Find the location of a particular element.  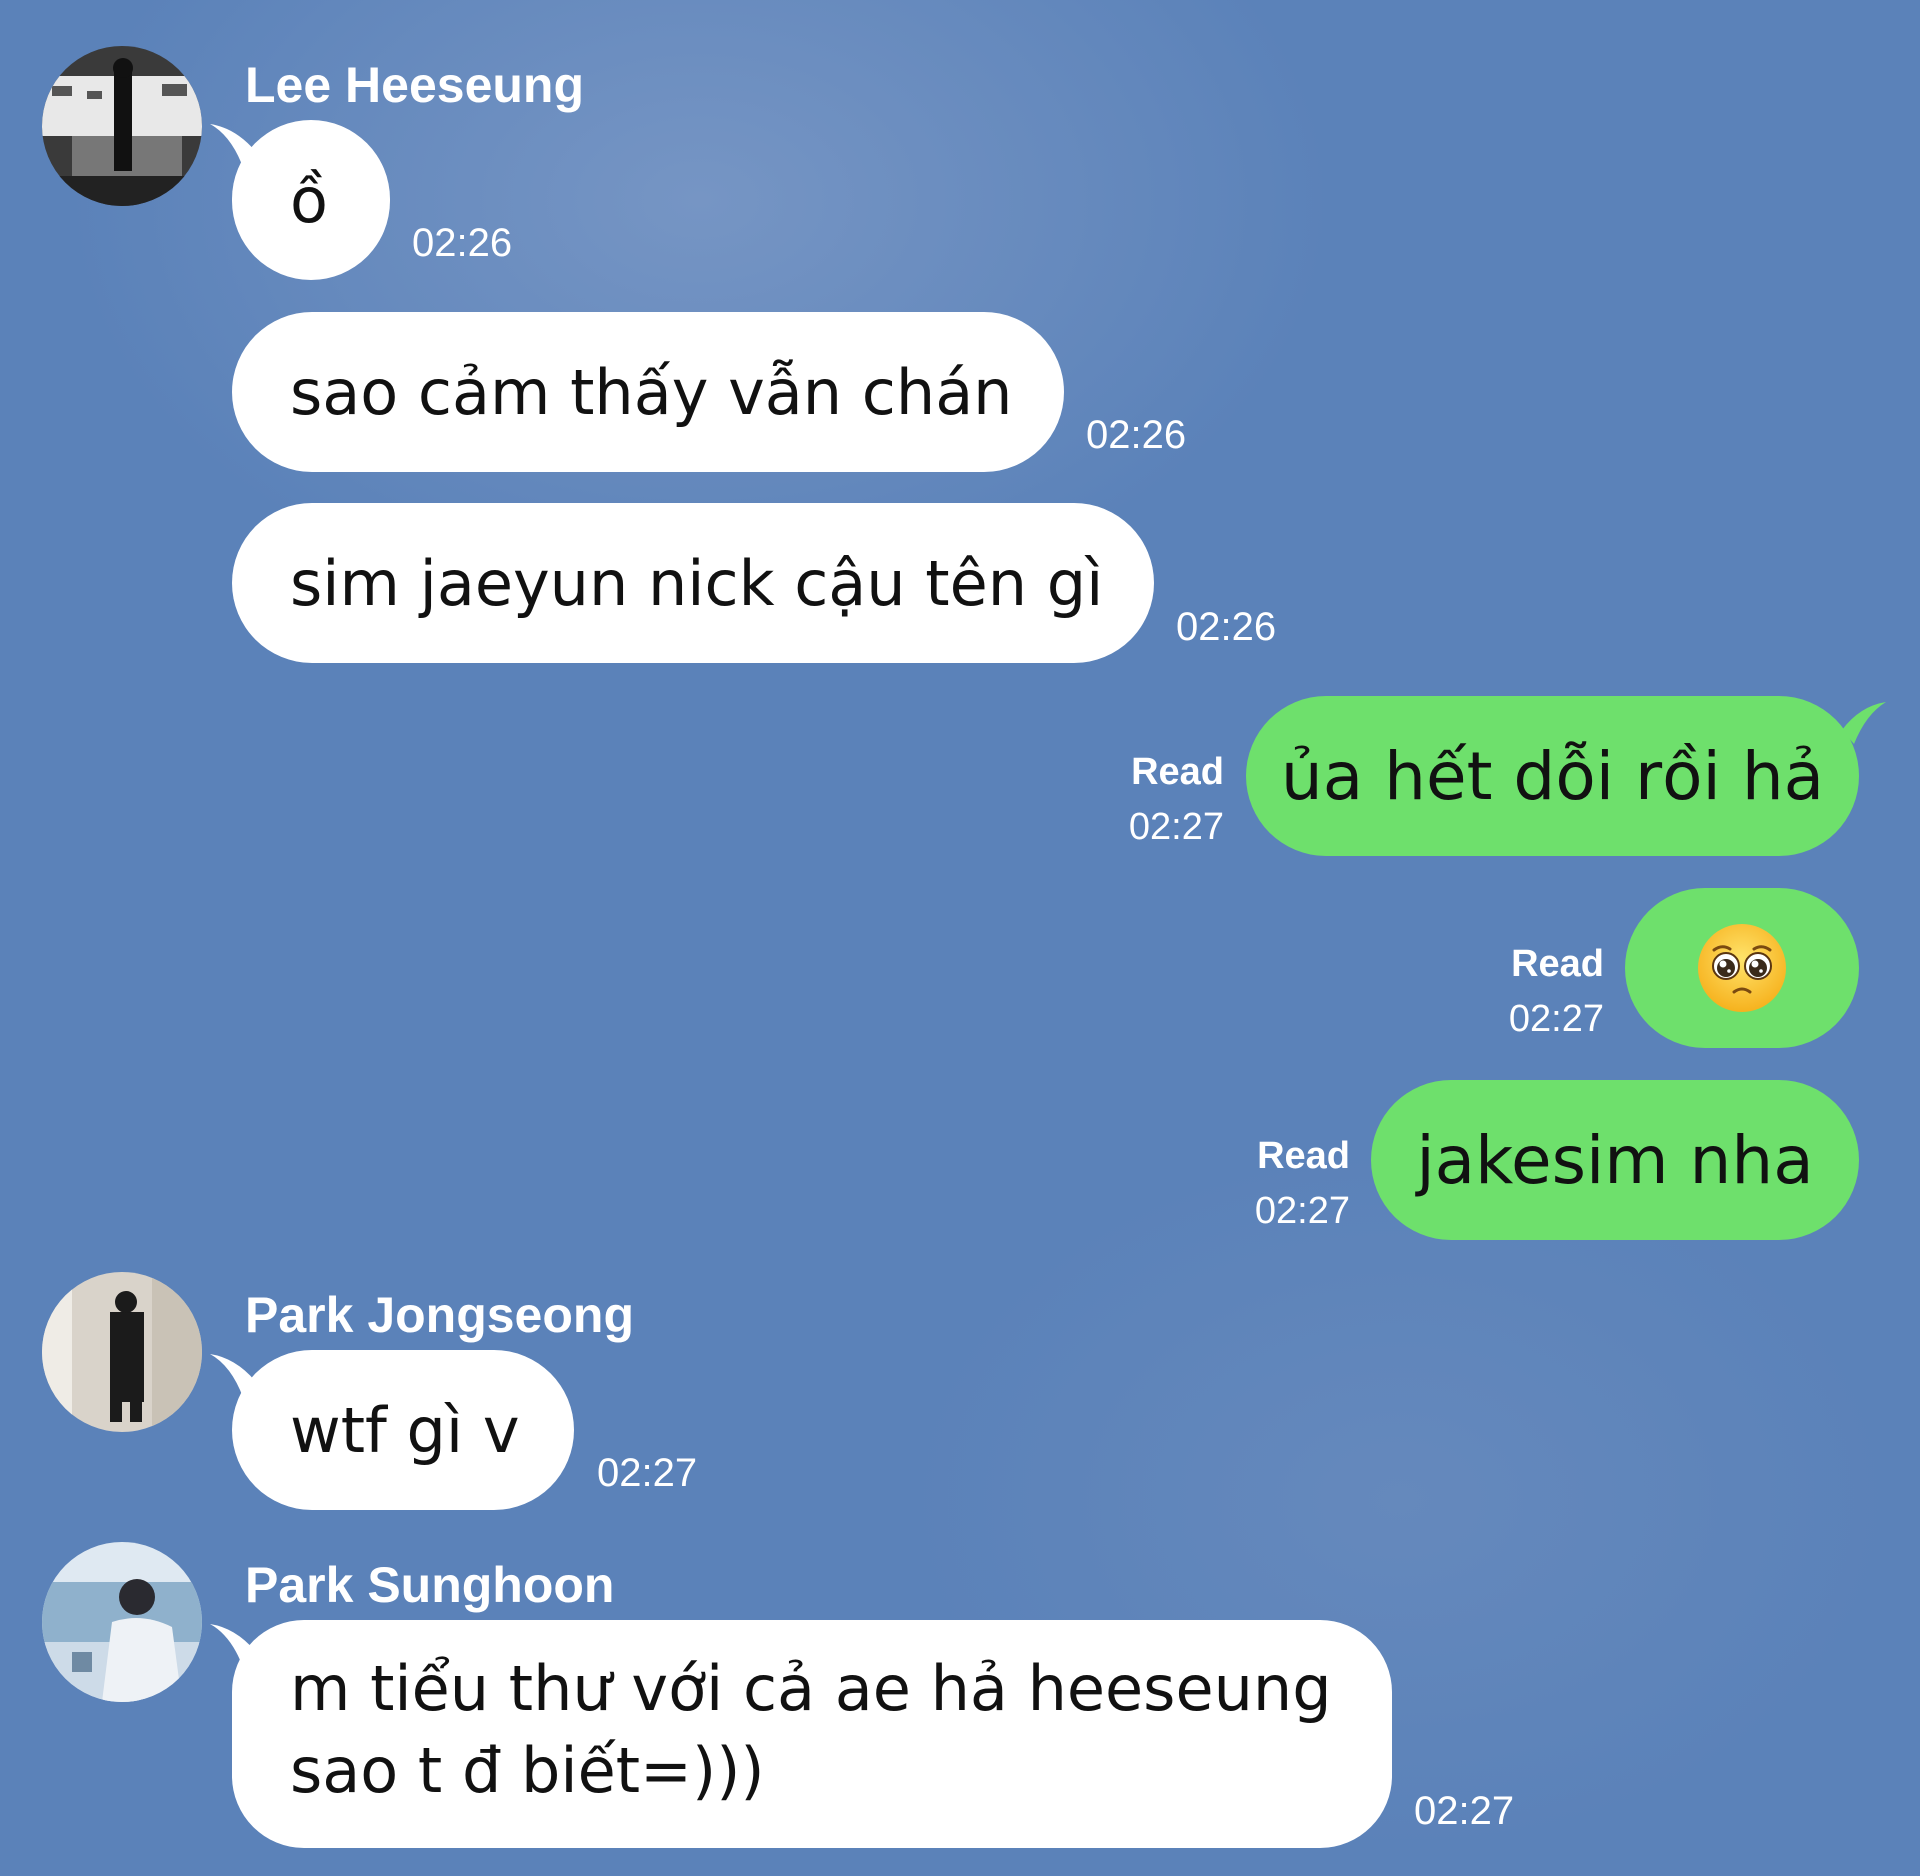

pleading-face-icon is located at coordinates (1742, 968).